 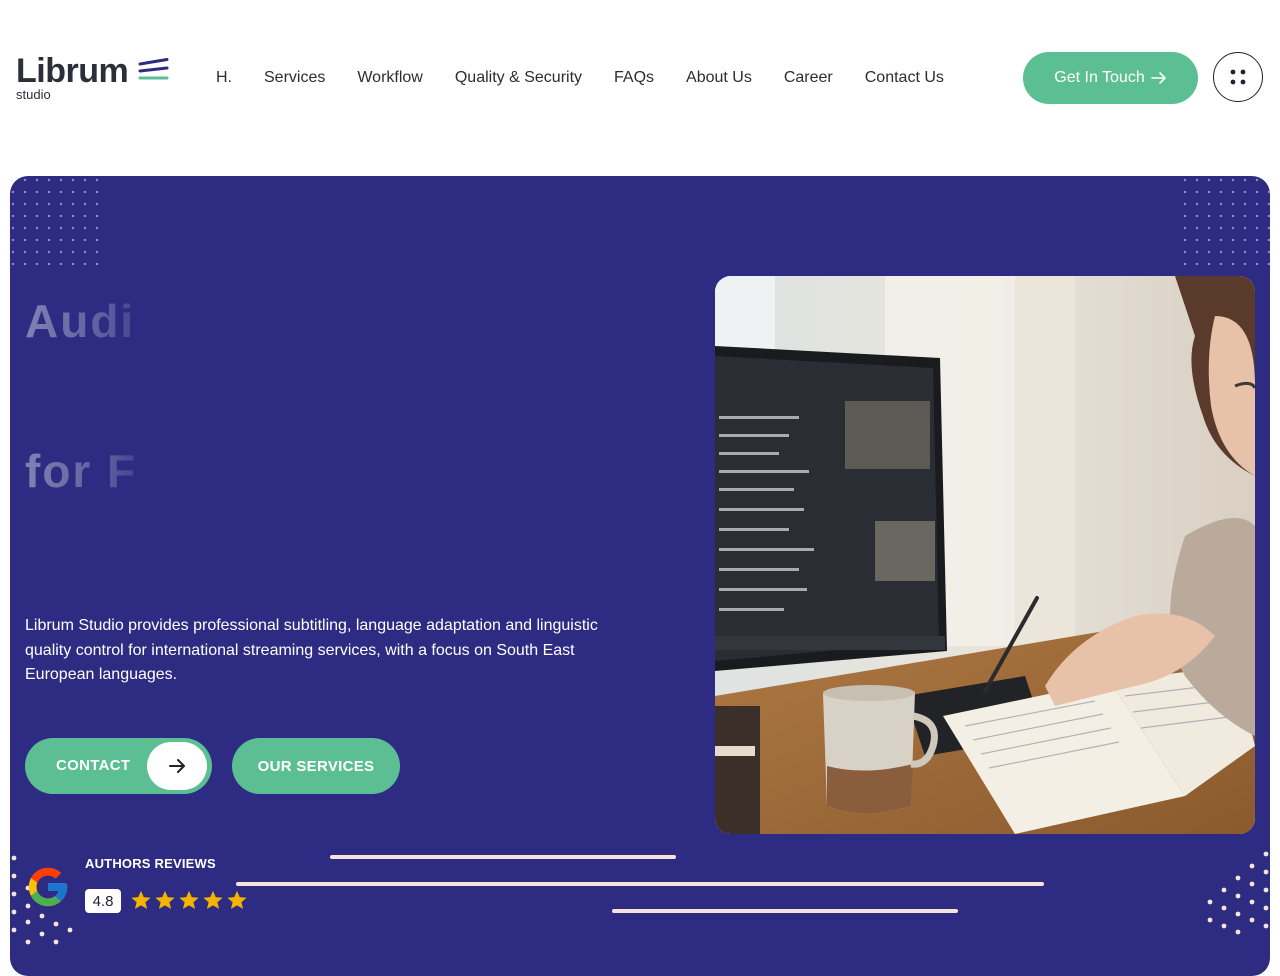 What do you see at coordinates (634, 78) in the screenshot?
I see `nav-item-faqs: FAQs` at bounding box center [634, 78].